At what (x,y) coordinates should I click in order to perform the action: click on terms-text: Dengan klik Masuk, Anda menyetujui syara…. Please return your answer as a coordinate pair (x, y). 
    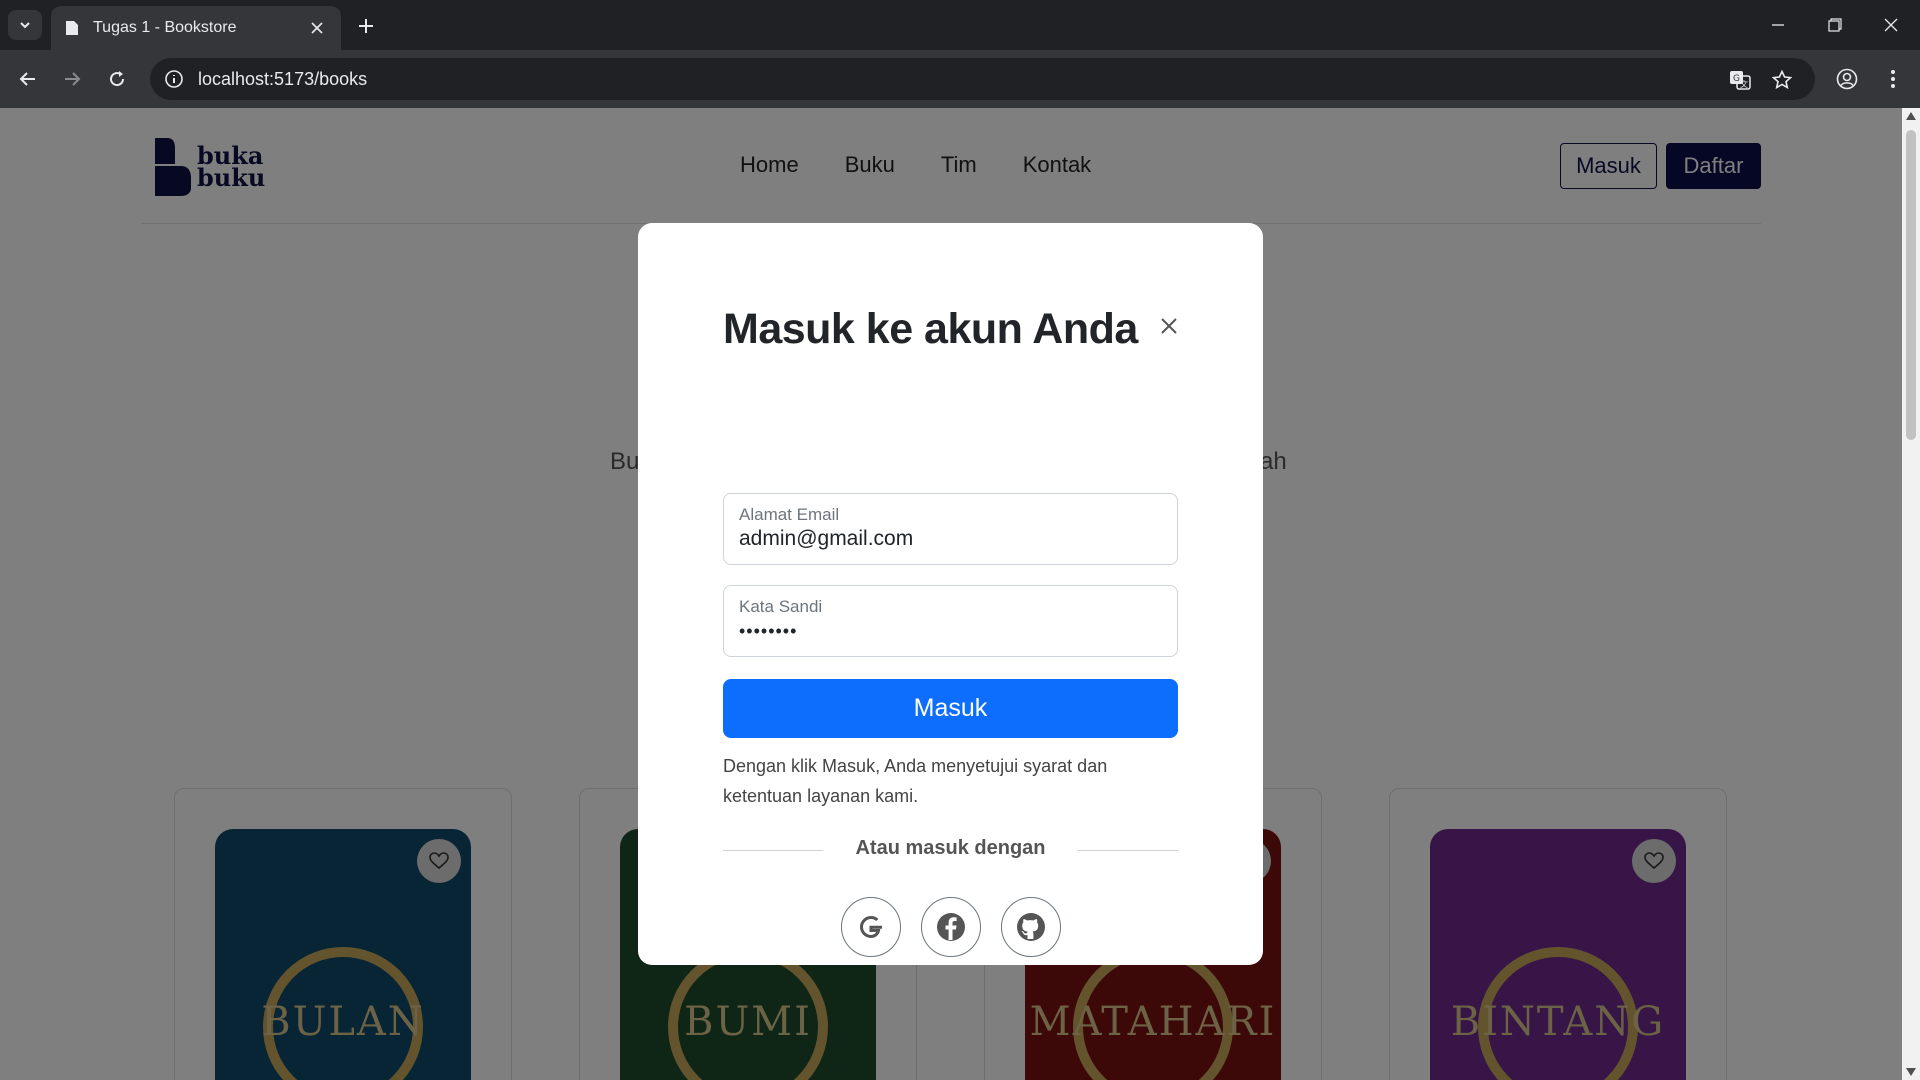
    Looking at the image, I should click on (915, 781).